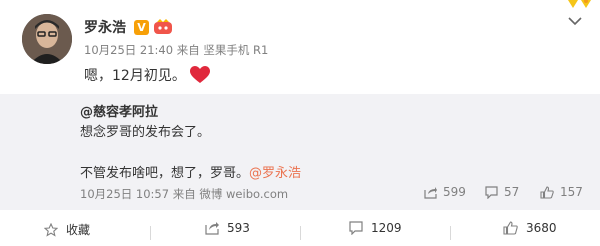 This screenshot has height=246, width=600. I want to click on like-count: 3680, so click(541, 228).